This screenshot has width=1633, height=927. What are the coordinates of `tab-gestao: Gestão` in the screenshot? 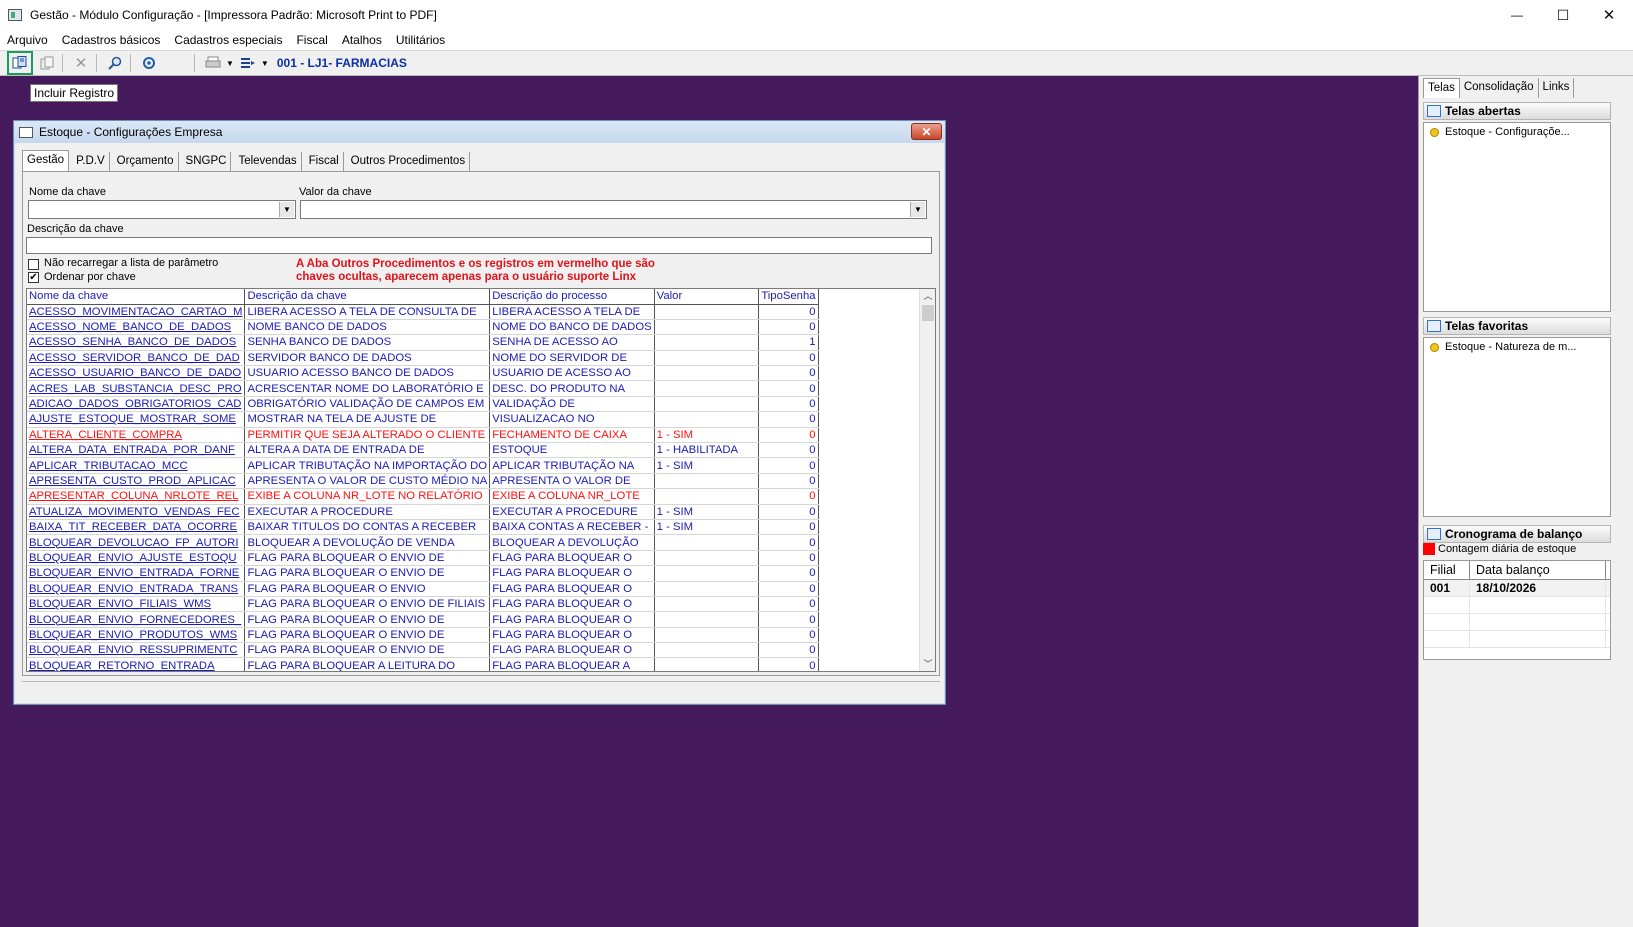 It's located at (46, 160).